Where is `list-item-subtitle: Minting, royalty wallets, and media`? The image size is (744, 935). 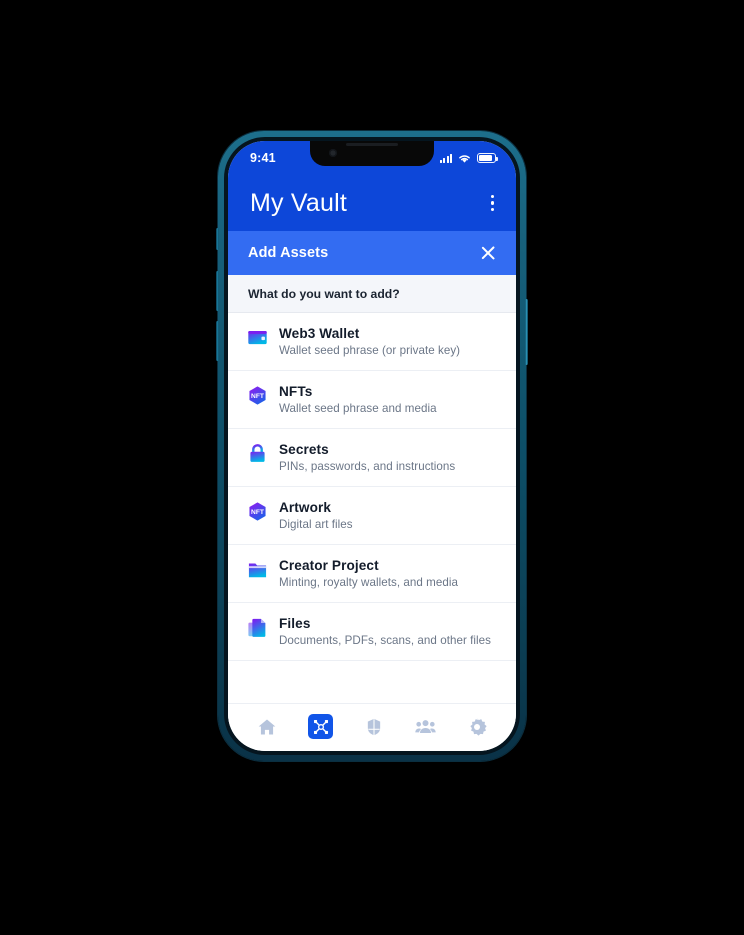 list-item-subtitle: Minting, royalty wallets, and media is located at coordinates (368, 582).